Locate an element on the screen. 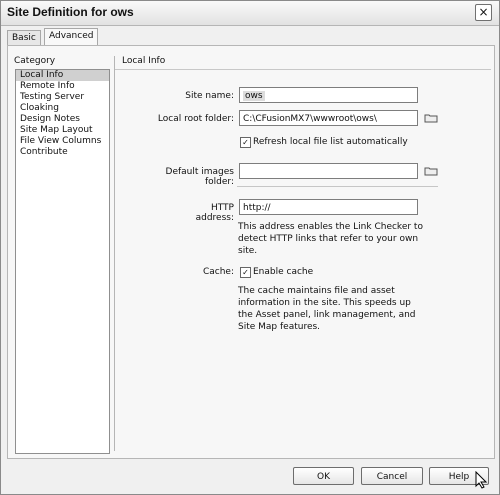  cache-label: Cache: is located at coordinates (218, 272).